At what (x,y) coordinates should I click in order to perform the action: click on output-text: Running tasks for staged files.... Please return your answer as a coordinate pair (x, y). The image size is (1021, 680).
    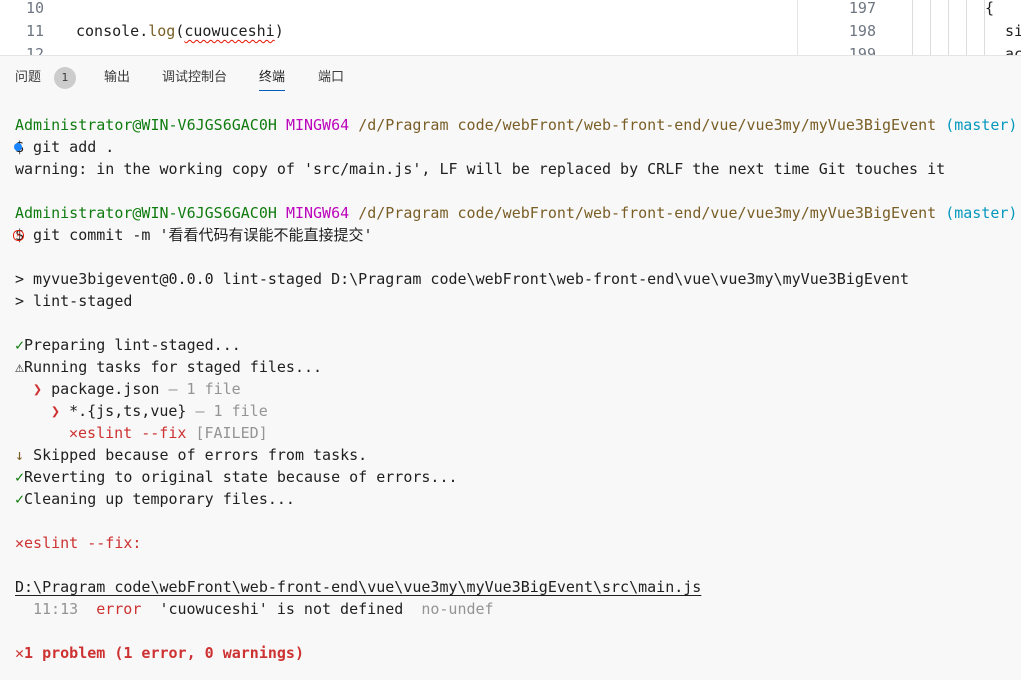
    Looking at the image, I should click on (173, 367).